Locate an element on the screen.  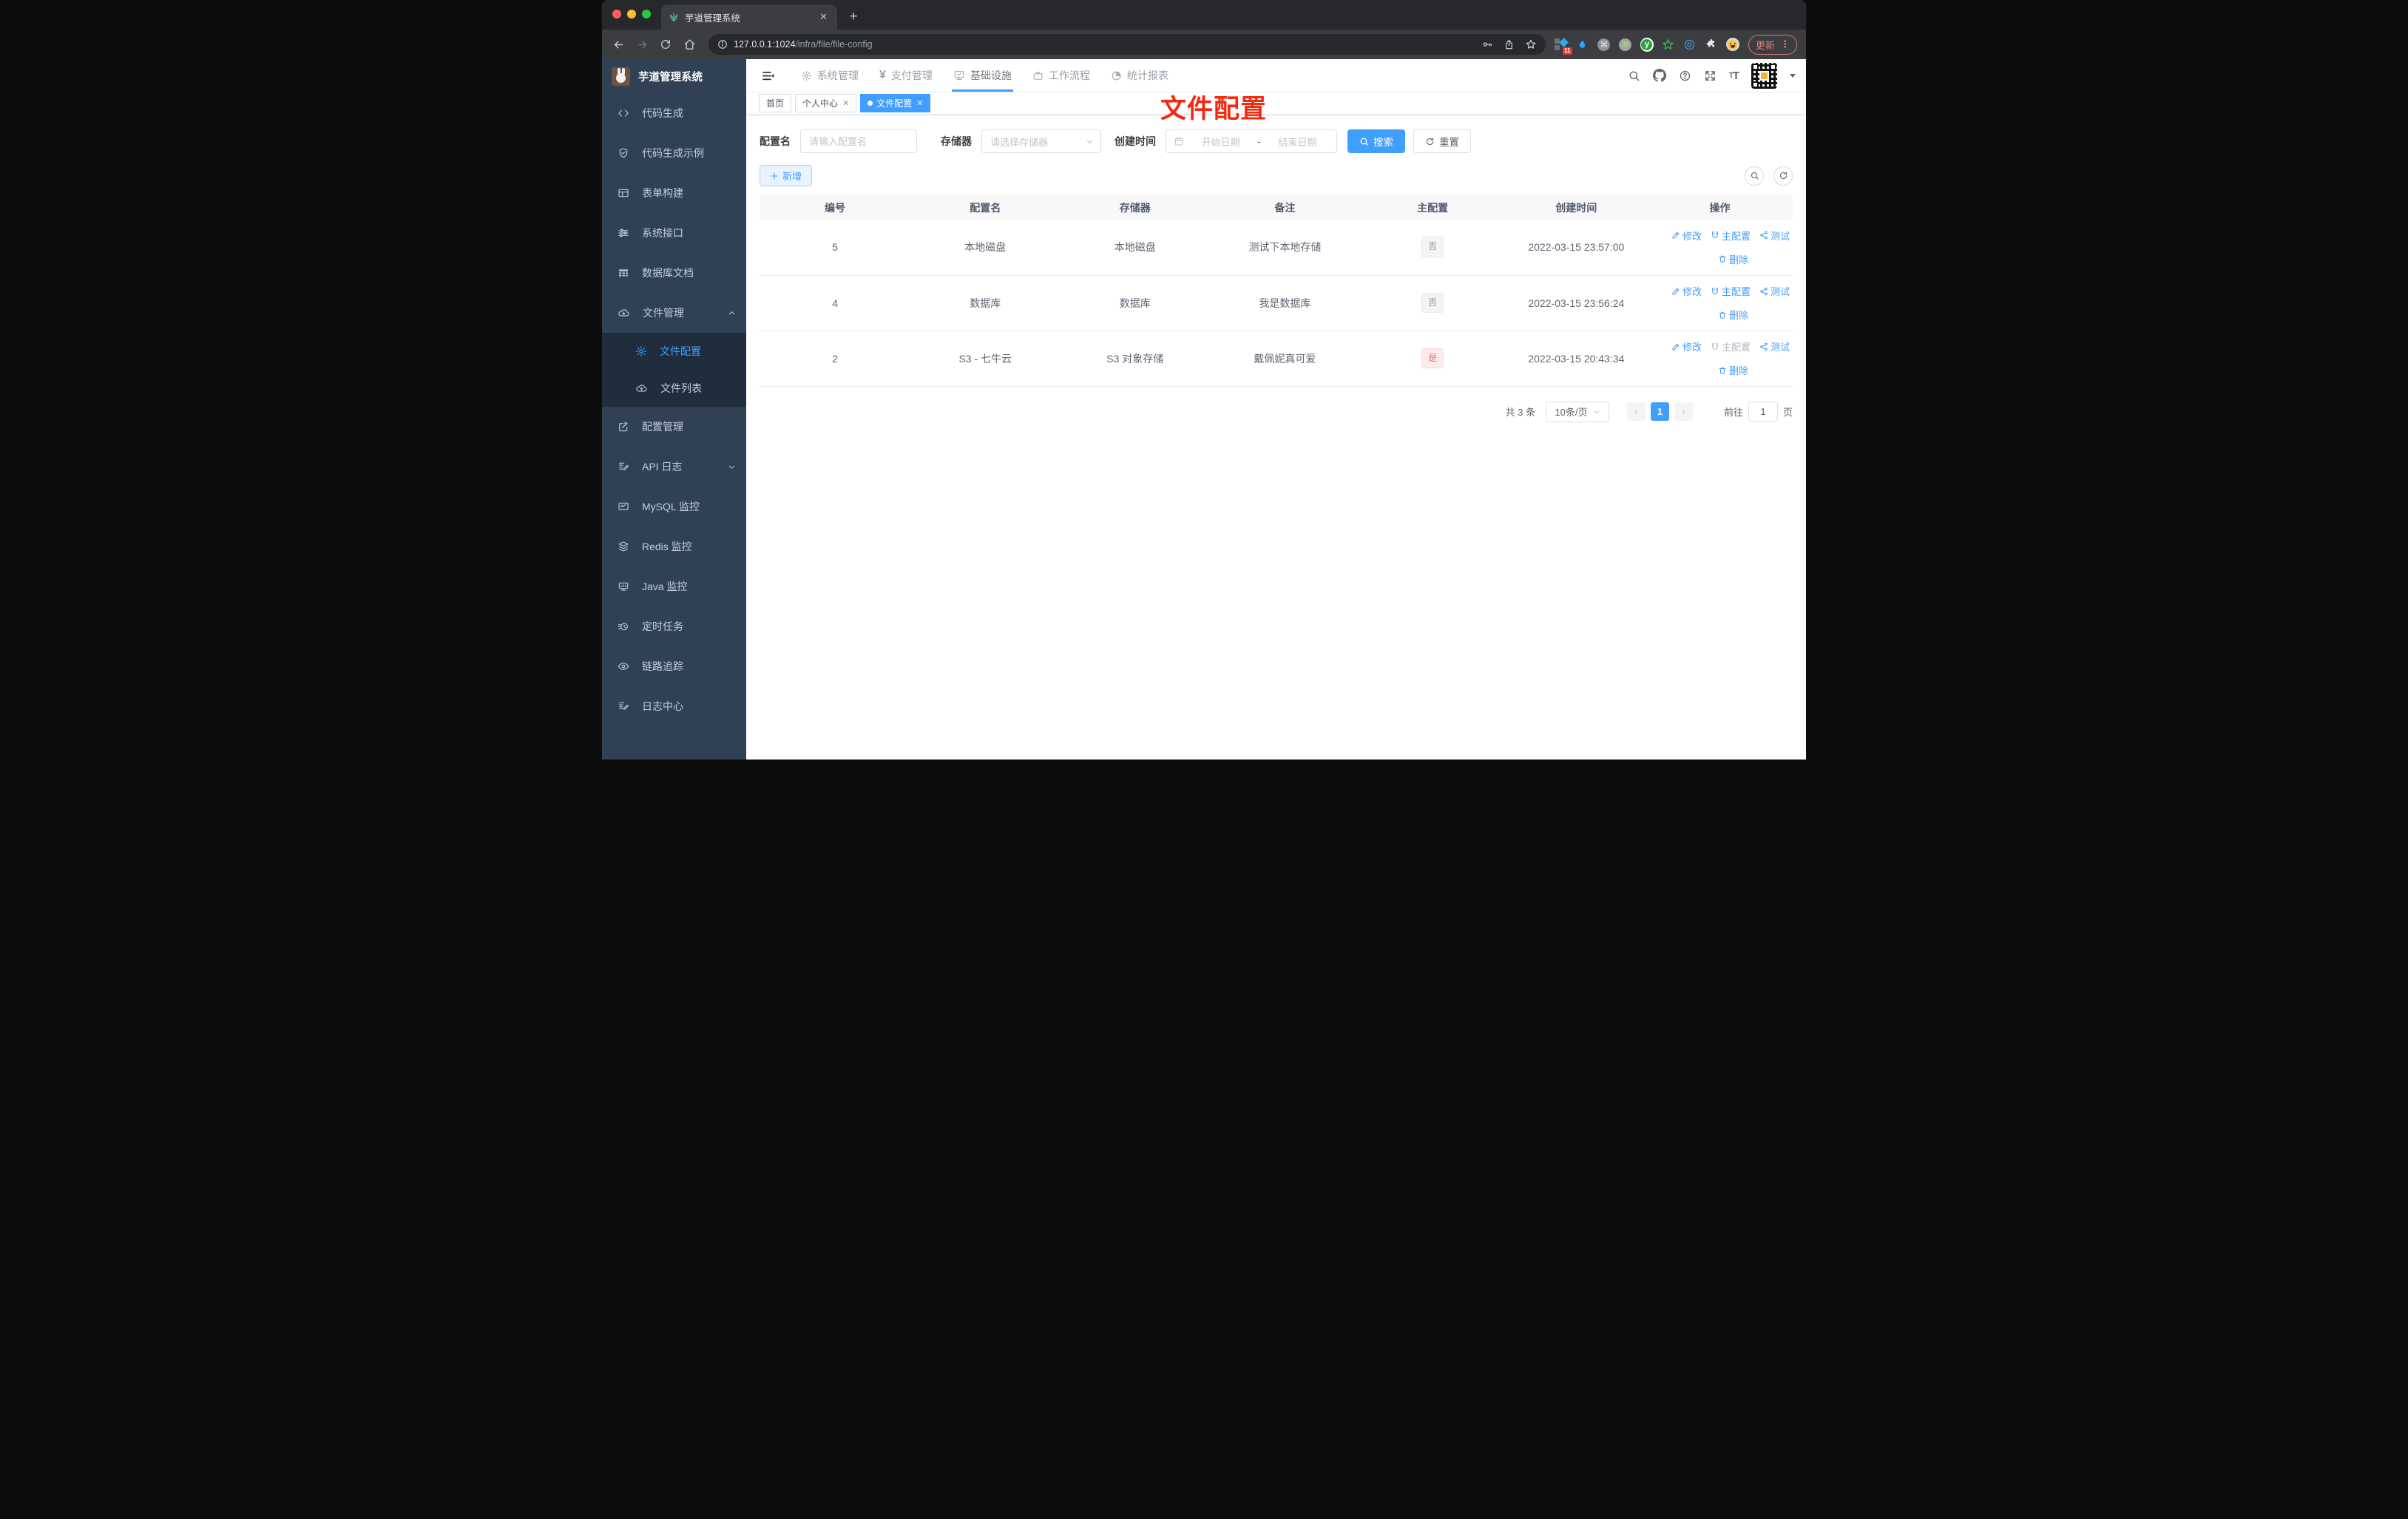
prev-page-button: ‹ is located at coordinates (1636, 411).